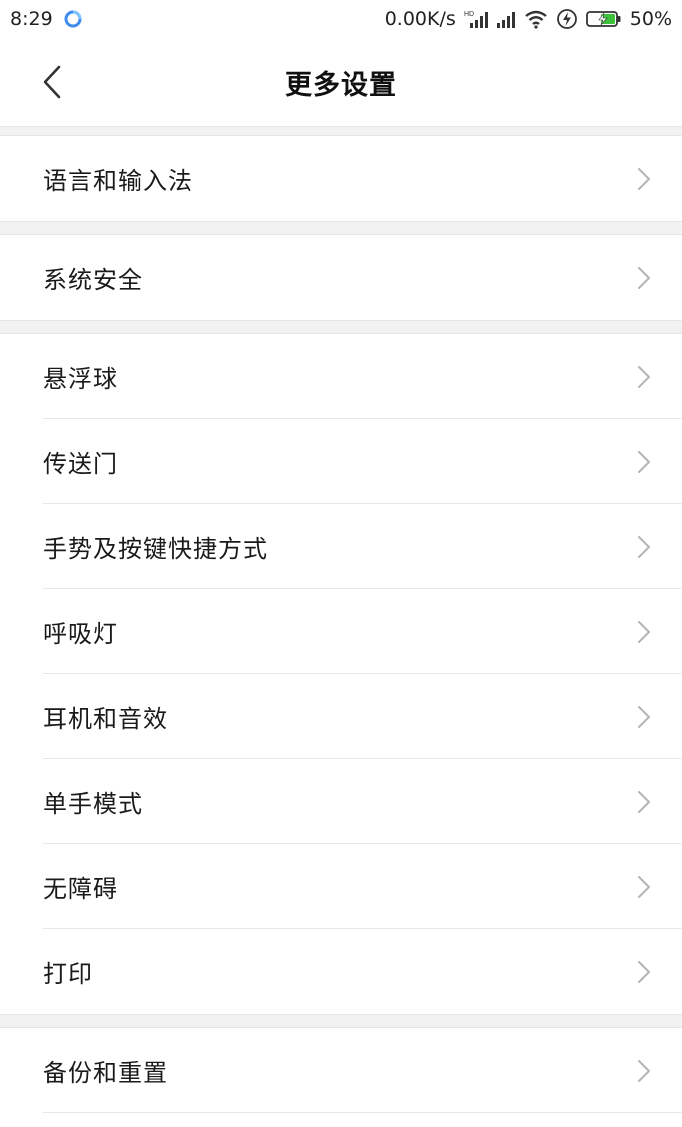 Image resolution: width=682 pixels, height=1127 pixels. I want to click on settings-item-floating-ball: 悬浮球, so click(341, 376).